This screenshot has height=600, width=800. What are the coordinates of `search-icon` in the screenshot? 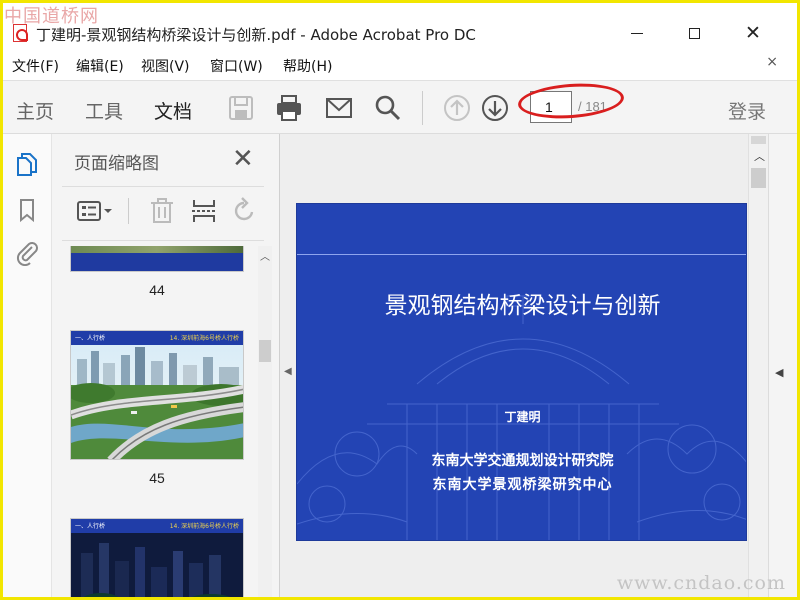 It's located at (388, 108).